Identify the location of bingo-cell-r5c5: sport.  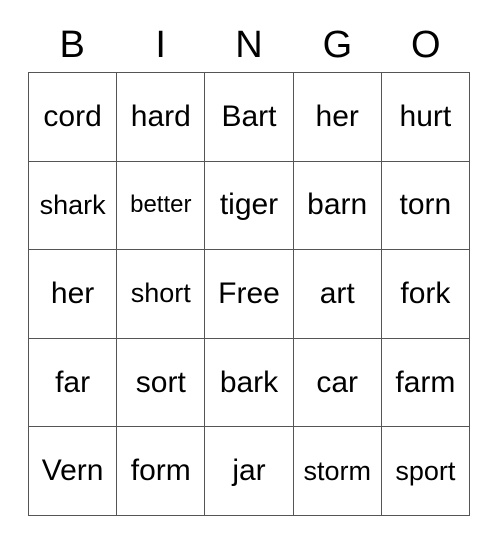
(425, 471).